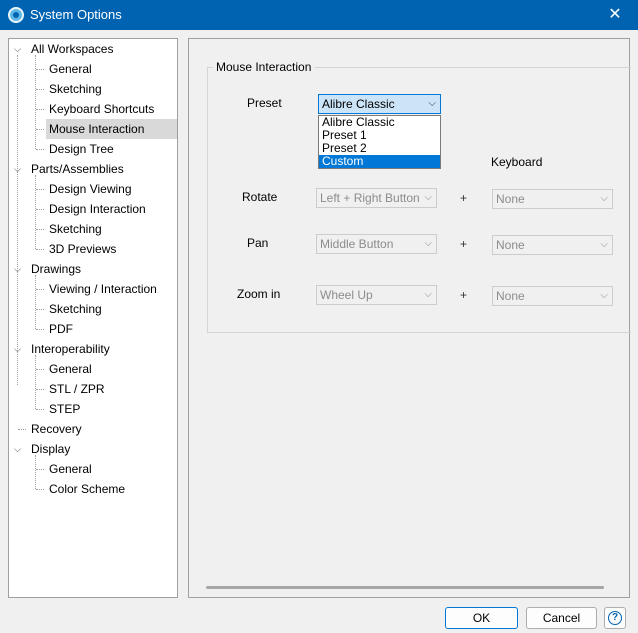  Describe the element at coordinates (346, 295) in the screenshot. I see `zoom-in-mouse-value: Wheel Up` at that location.